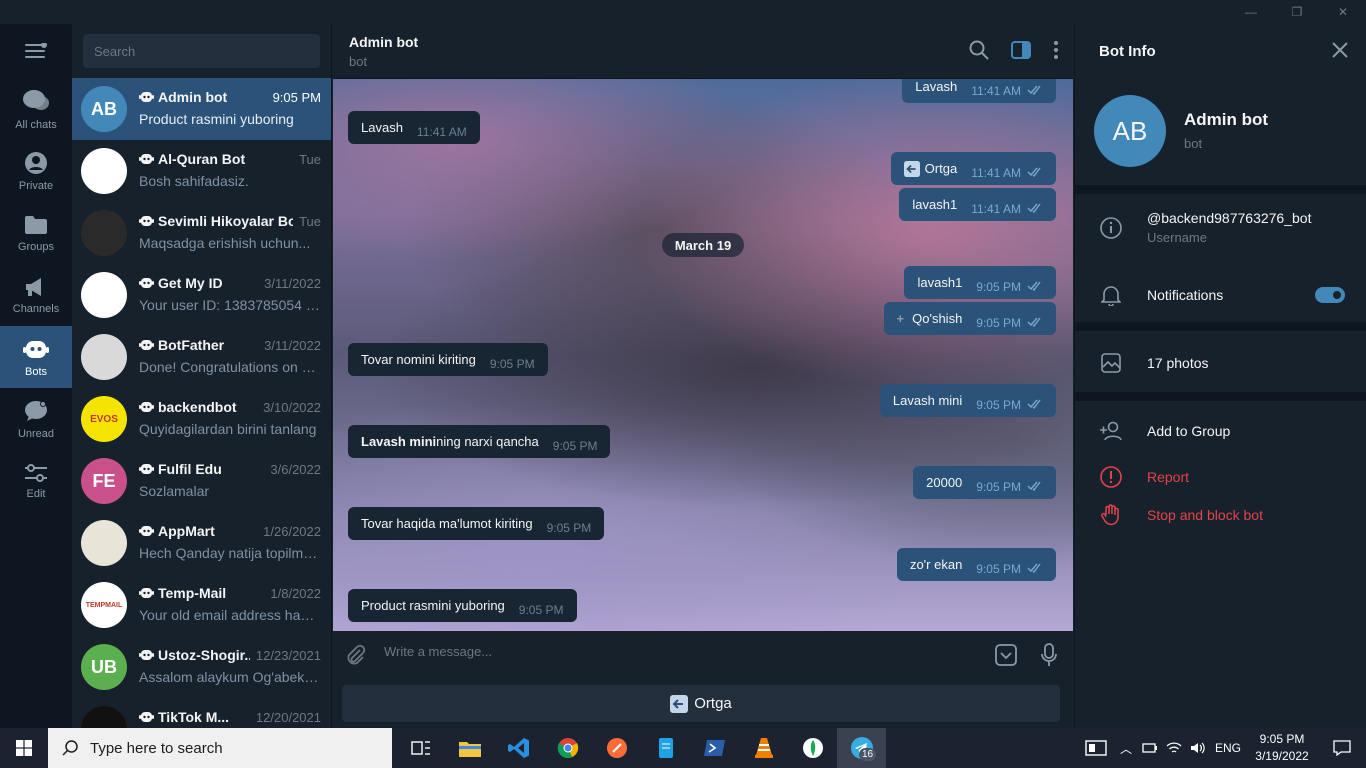 The width and height of the screenshot is (1366, 768). What do you see at coordinates (1021, 50) in the screenshot?
I see `sidebar-toggle-icon` at bounding box center [1021, 50].